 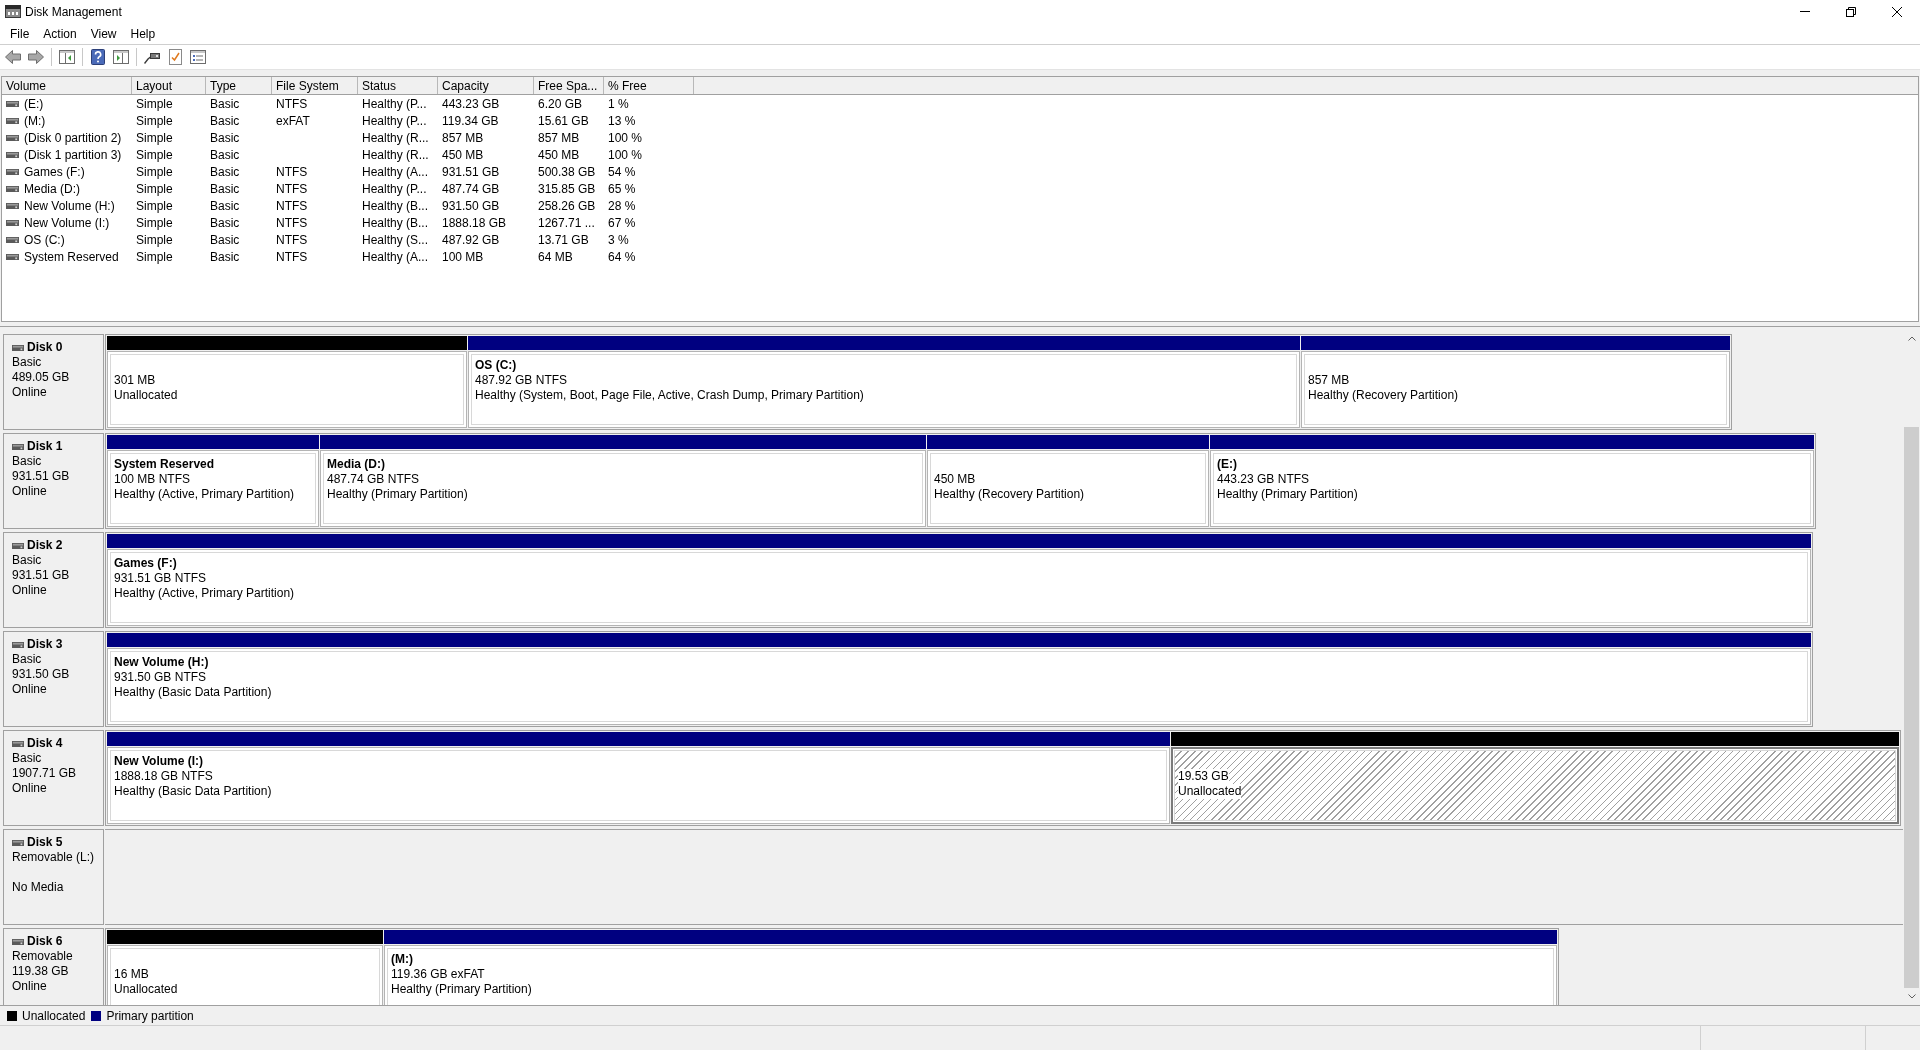 I want to click on window-title: Disk Management, so click(x=73, y=12).